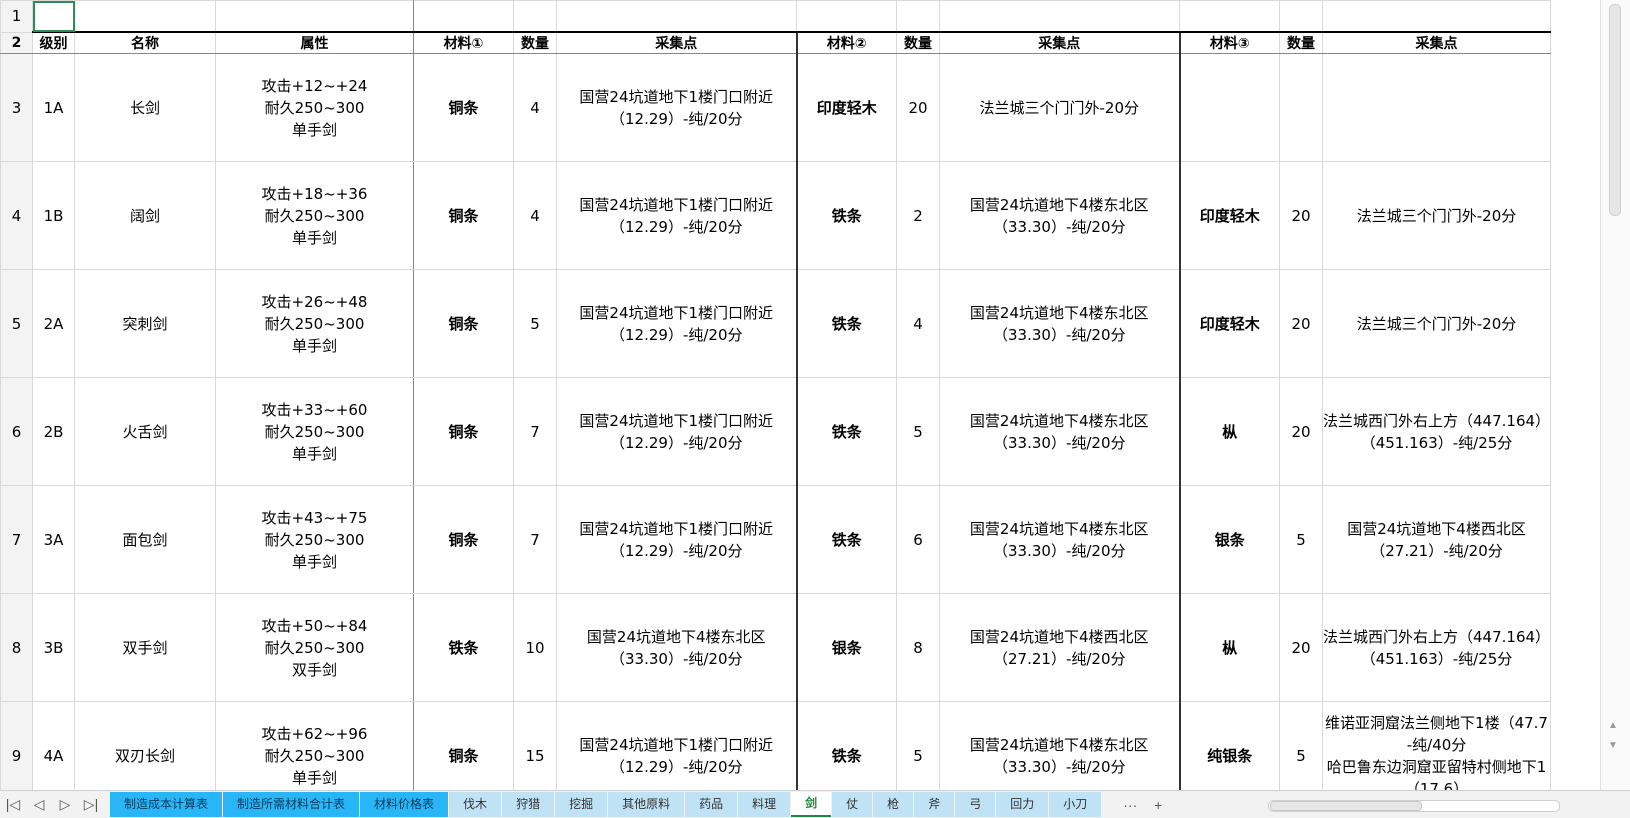  What do you see at coordinates (1615, 395) in the screenshot?
I see `vertical-scrollbar: ▲ ▼` at bounding box center [1615, 395].